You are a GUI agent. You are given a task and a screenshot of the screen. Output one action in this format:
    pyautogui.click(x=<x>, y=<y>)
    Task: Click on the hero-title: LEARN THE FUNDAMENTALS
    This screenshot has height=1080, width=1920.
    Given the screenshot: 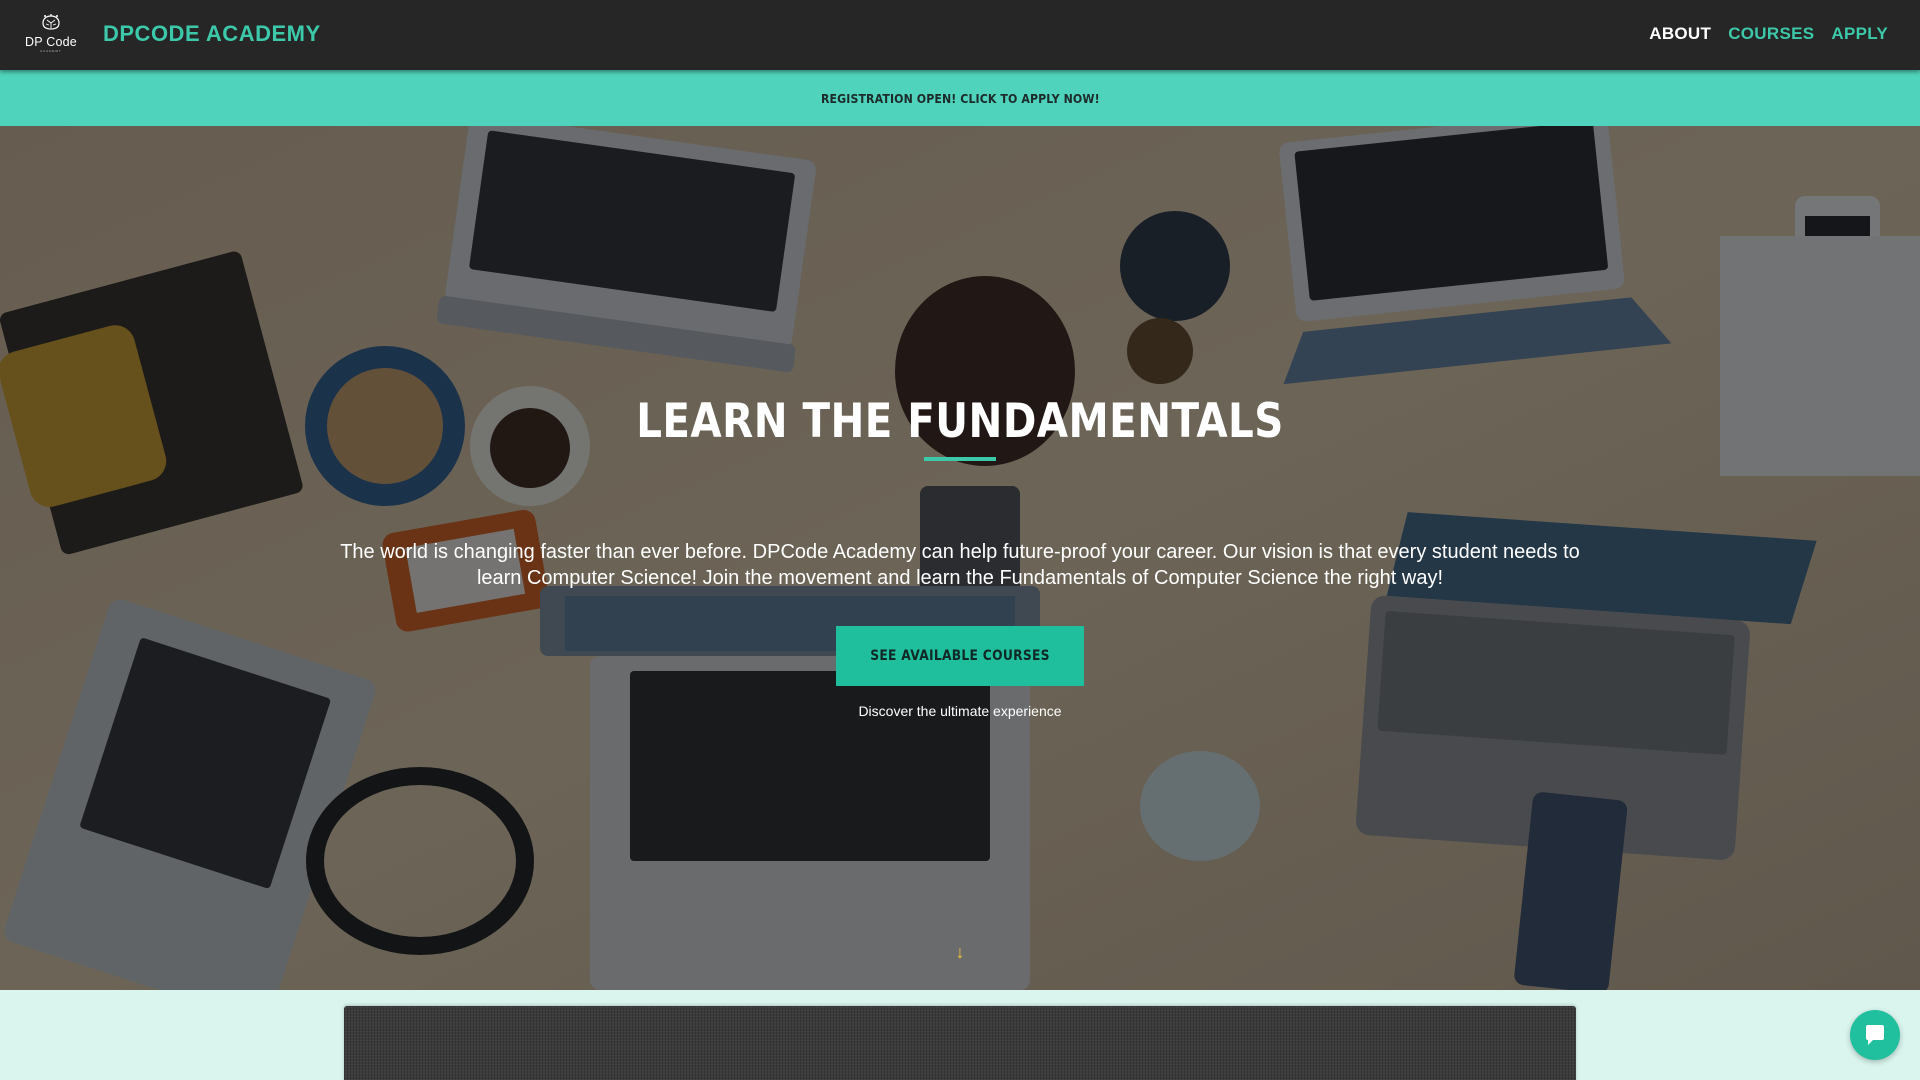 What is the action you would take?
    pyautogui.click(x=960, y=421)
    